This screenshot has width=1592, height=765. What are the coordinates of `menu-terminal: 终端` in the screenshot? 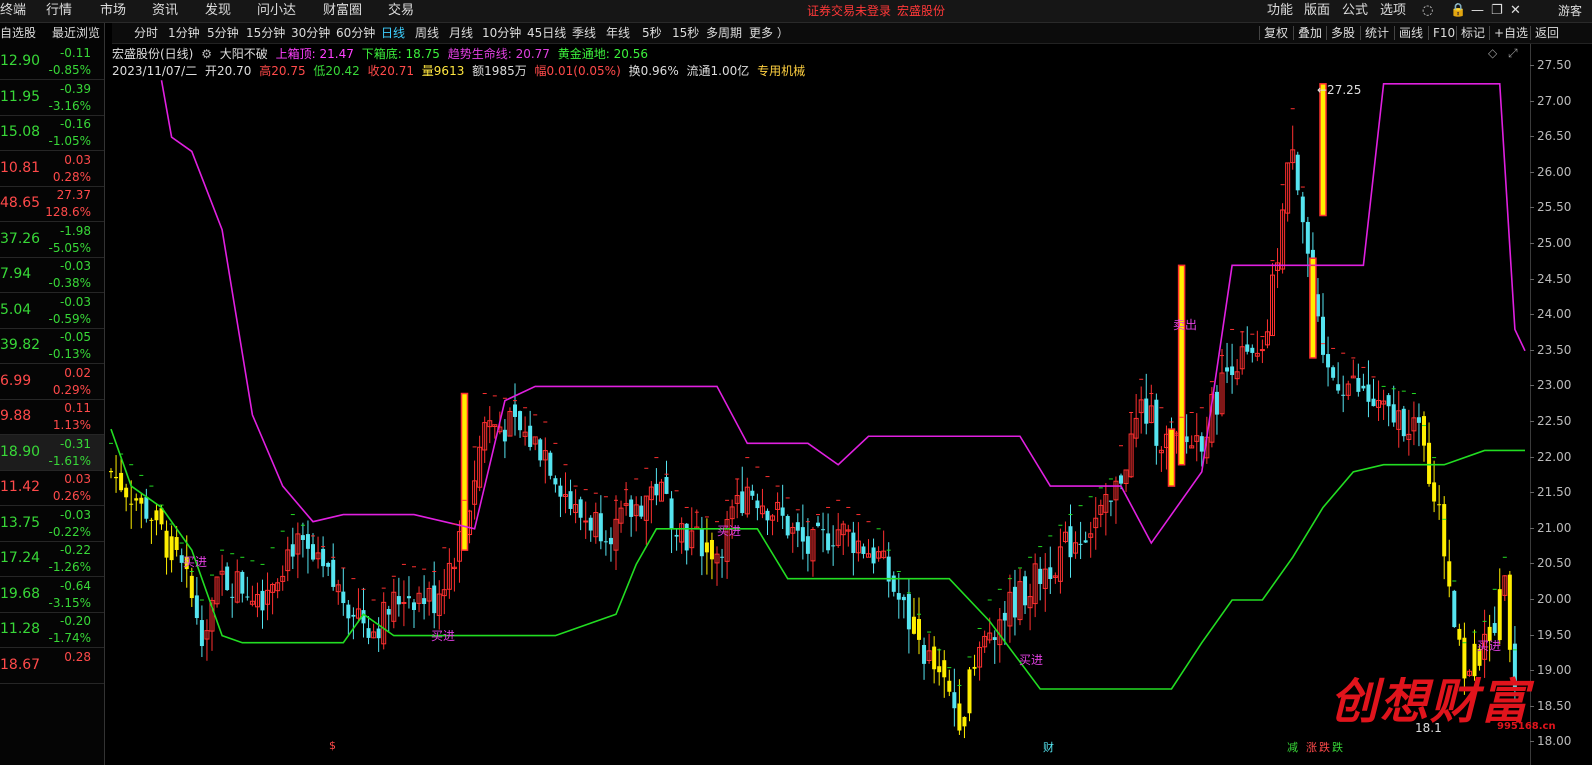 It's located at (13, 11).